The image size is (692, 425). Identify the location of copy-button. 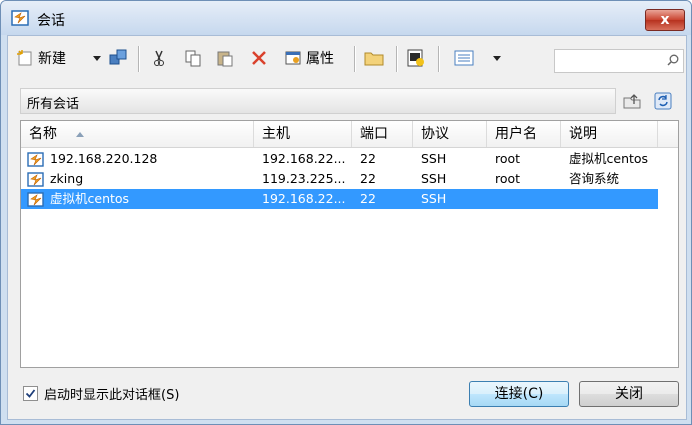
(193, 58).